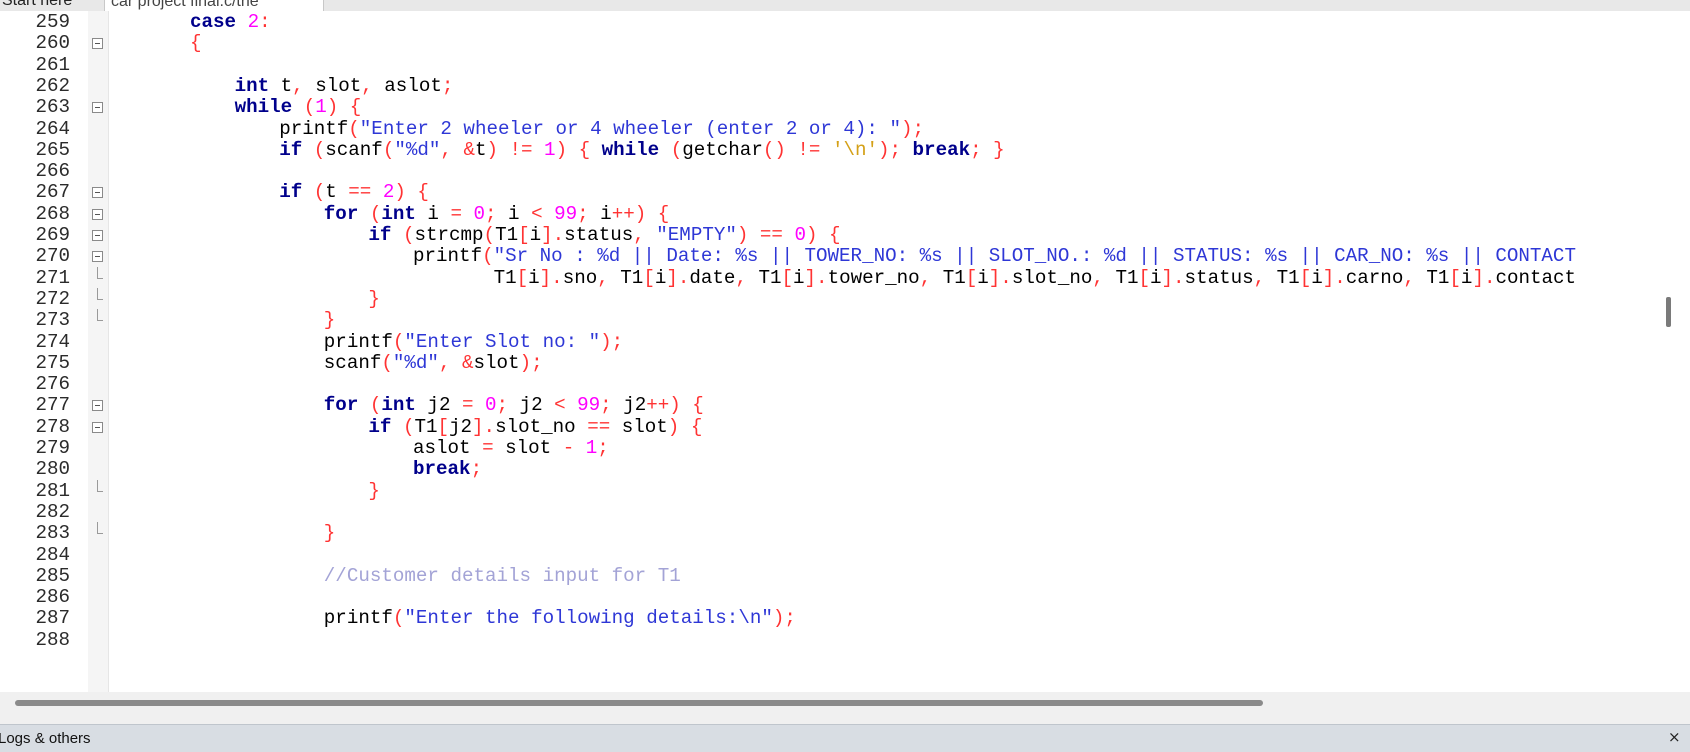 This screenshot has width=1690, height=752. What do you see at coordinates (828, 576) in the screenshot?
I see `code-line: 285 //Customer details input for T1` at bounding box center [828, 576].